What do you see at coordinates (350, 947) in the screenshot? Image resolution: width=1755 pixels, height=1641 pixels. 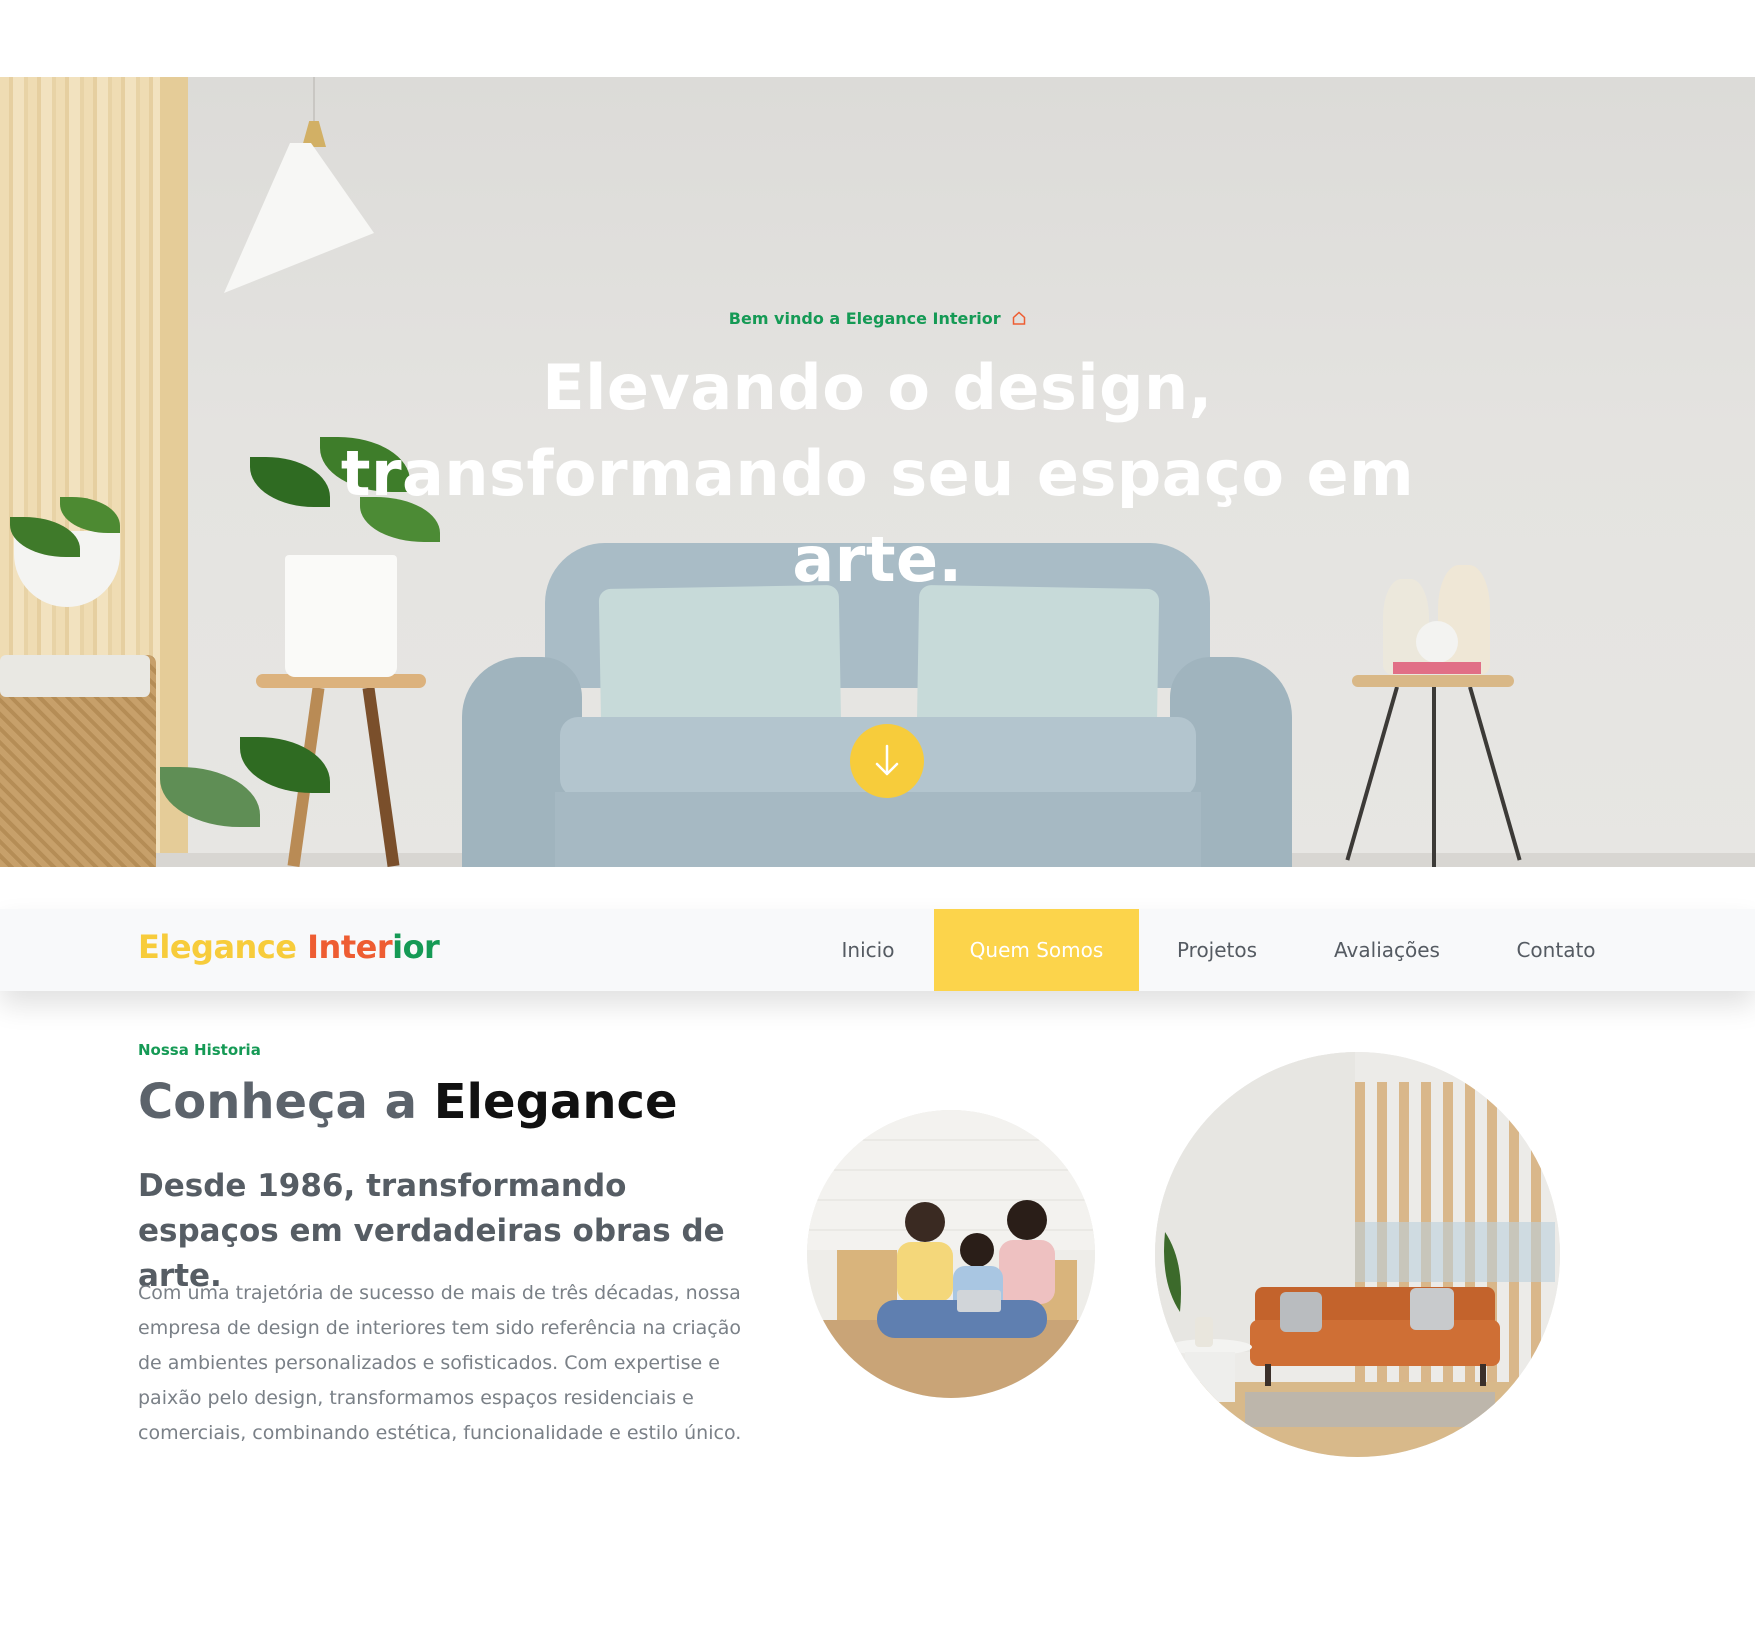 I see `logo-part-inter: Inter` at bounding box center [350, 947].